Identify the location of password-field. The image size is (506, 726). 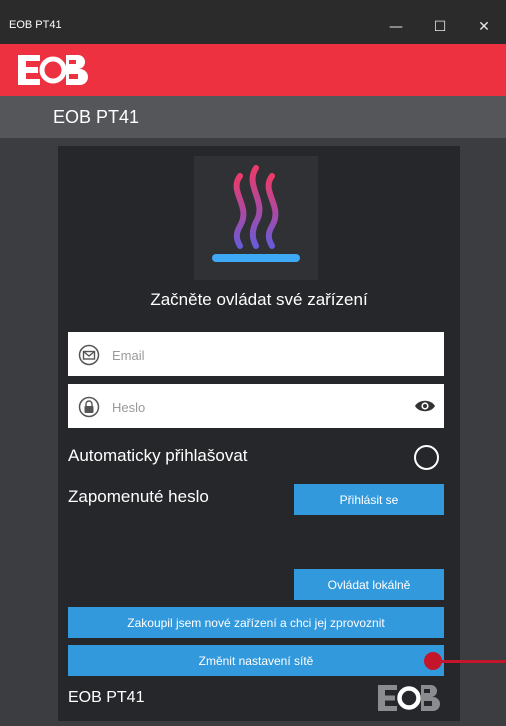
(256, 406).